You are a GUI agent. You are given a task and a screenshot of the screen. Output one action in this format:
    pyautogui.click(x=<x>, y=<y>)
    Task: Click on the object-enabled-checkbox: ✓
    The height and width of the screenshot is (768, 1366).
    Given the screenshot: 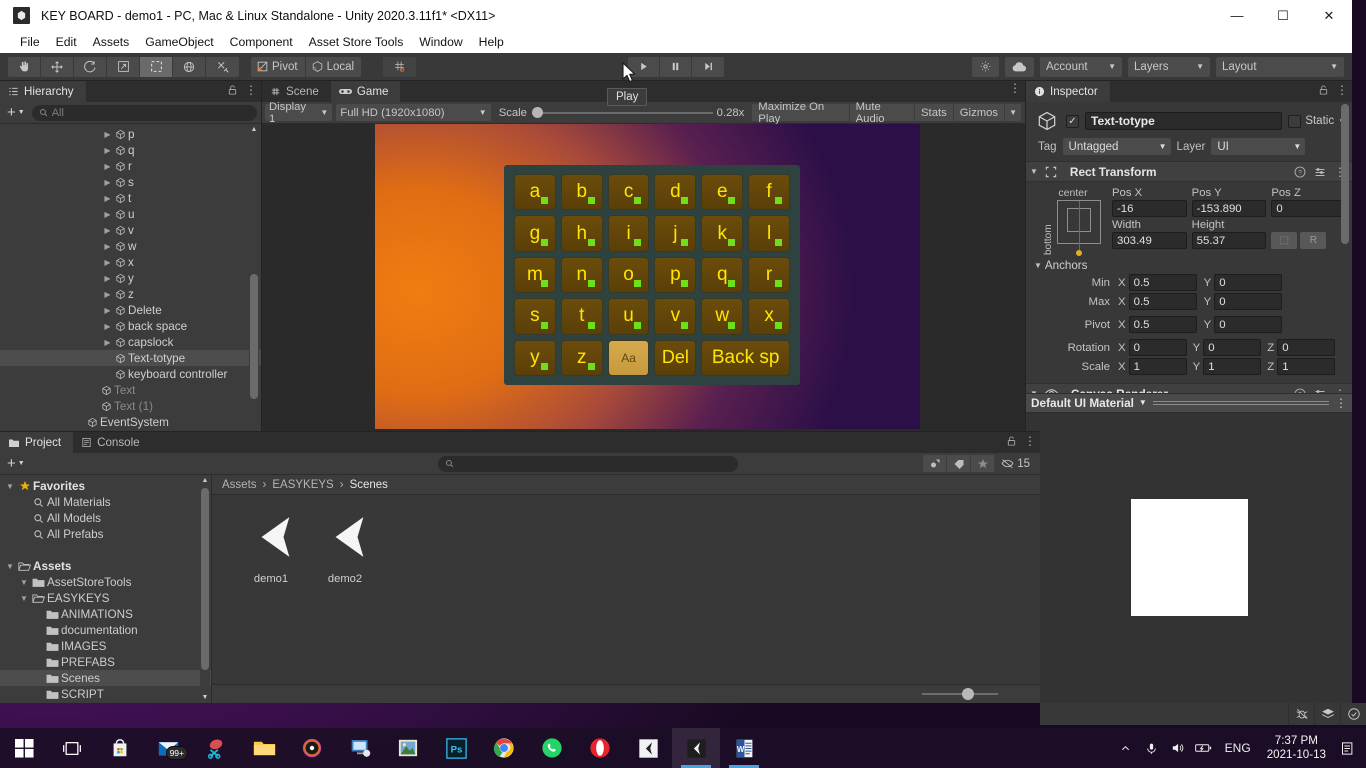 What is the action you would take?
    pyautogui.click(x=1072, y=121)
    